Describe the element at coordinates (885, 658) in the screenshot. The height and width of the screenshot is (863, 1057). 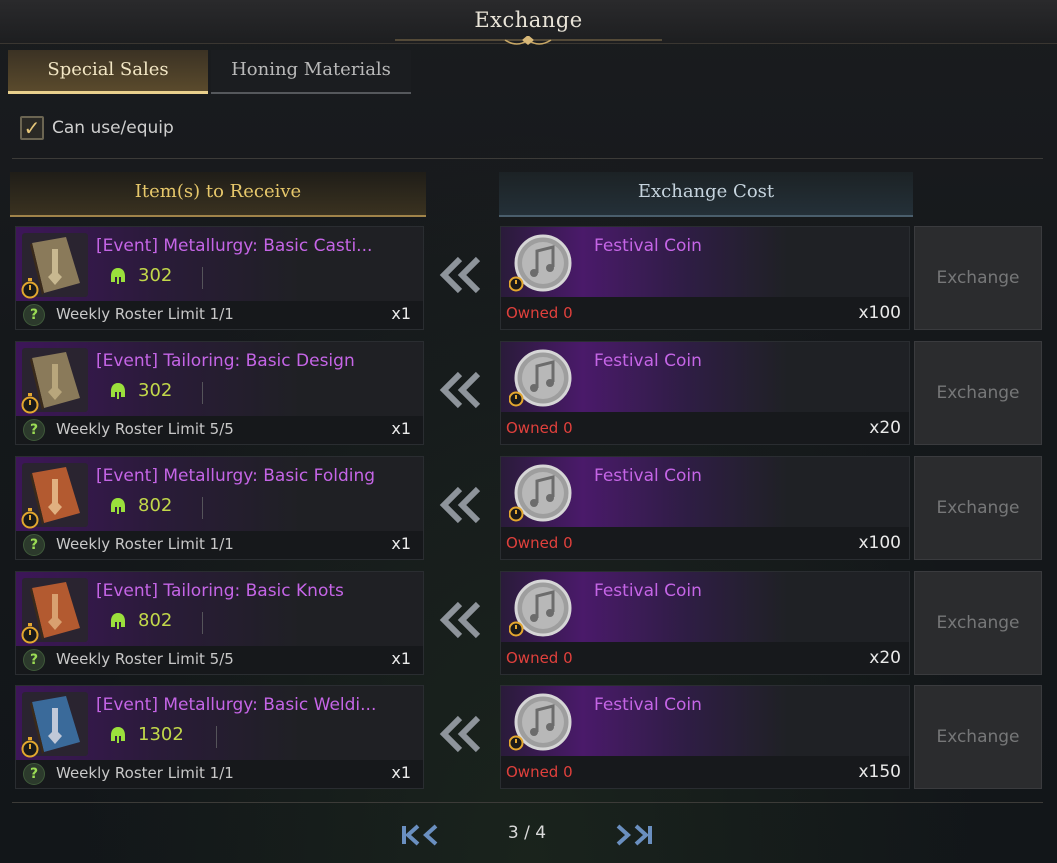
I see `cost-quantity: x20` at that location.